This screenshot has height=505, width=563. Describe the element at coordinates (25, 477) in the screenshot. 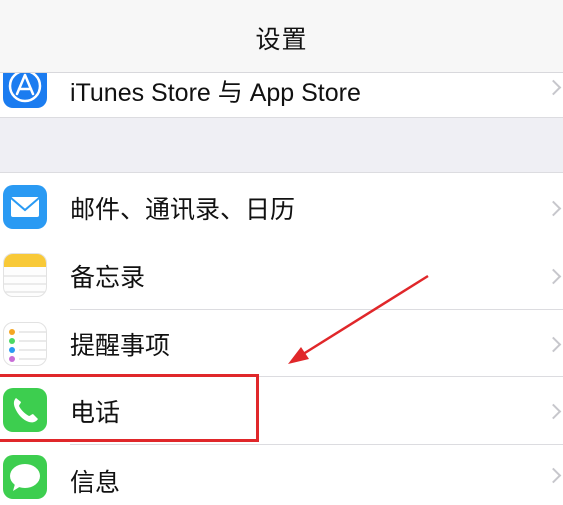

I see `messages-icon` at that location.